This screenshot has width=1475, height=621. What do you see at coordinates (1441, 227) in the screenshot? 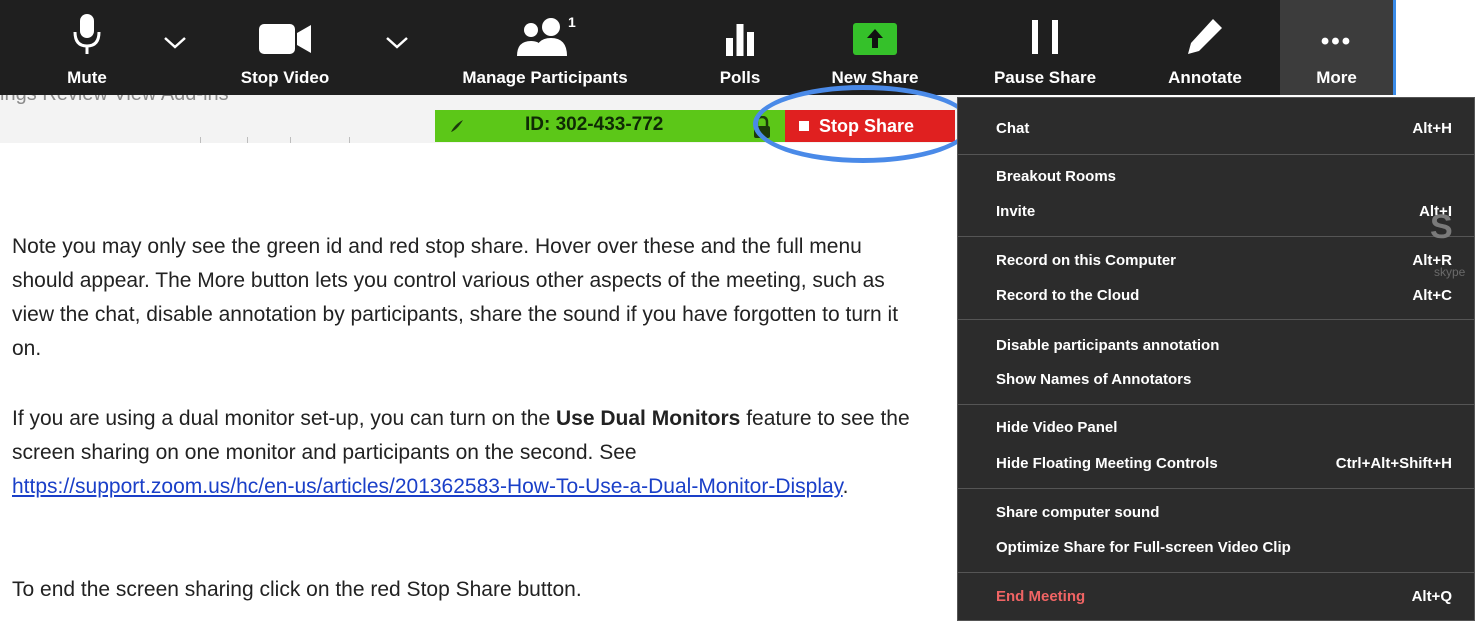
I see `skype-logo-ghost: S` at bounding box center [1441, 227].